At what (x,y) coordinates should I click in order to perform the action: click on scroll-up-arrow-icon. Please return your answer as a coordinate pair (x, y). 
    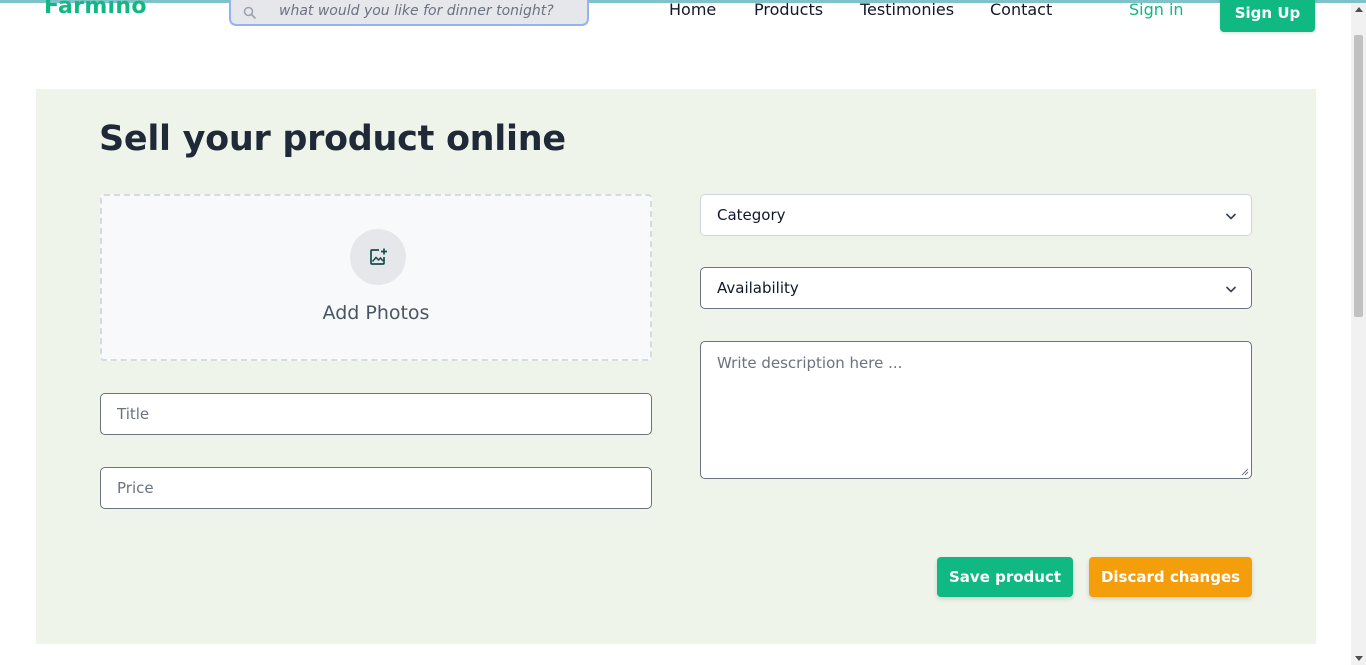
    Looking at the image, I should click on (1359, 9).